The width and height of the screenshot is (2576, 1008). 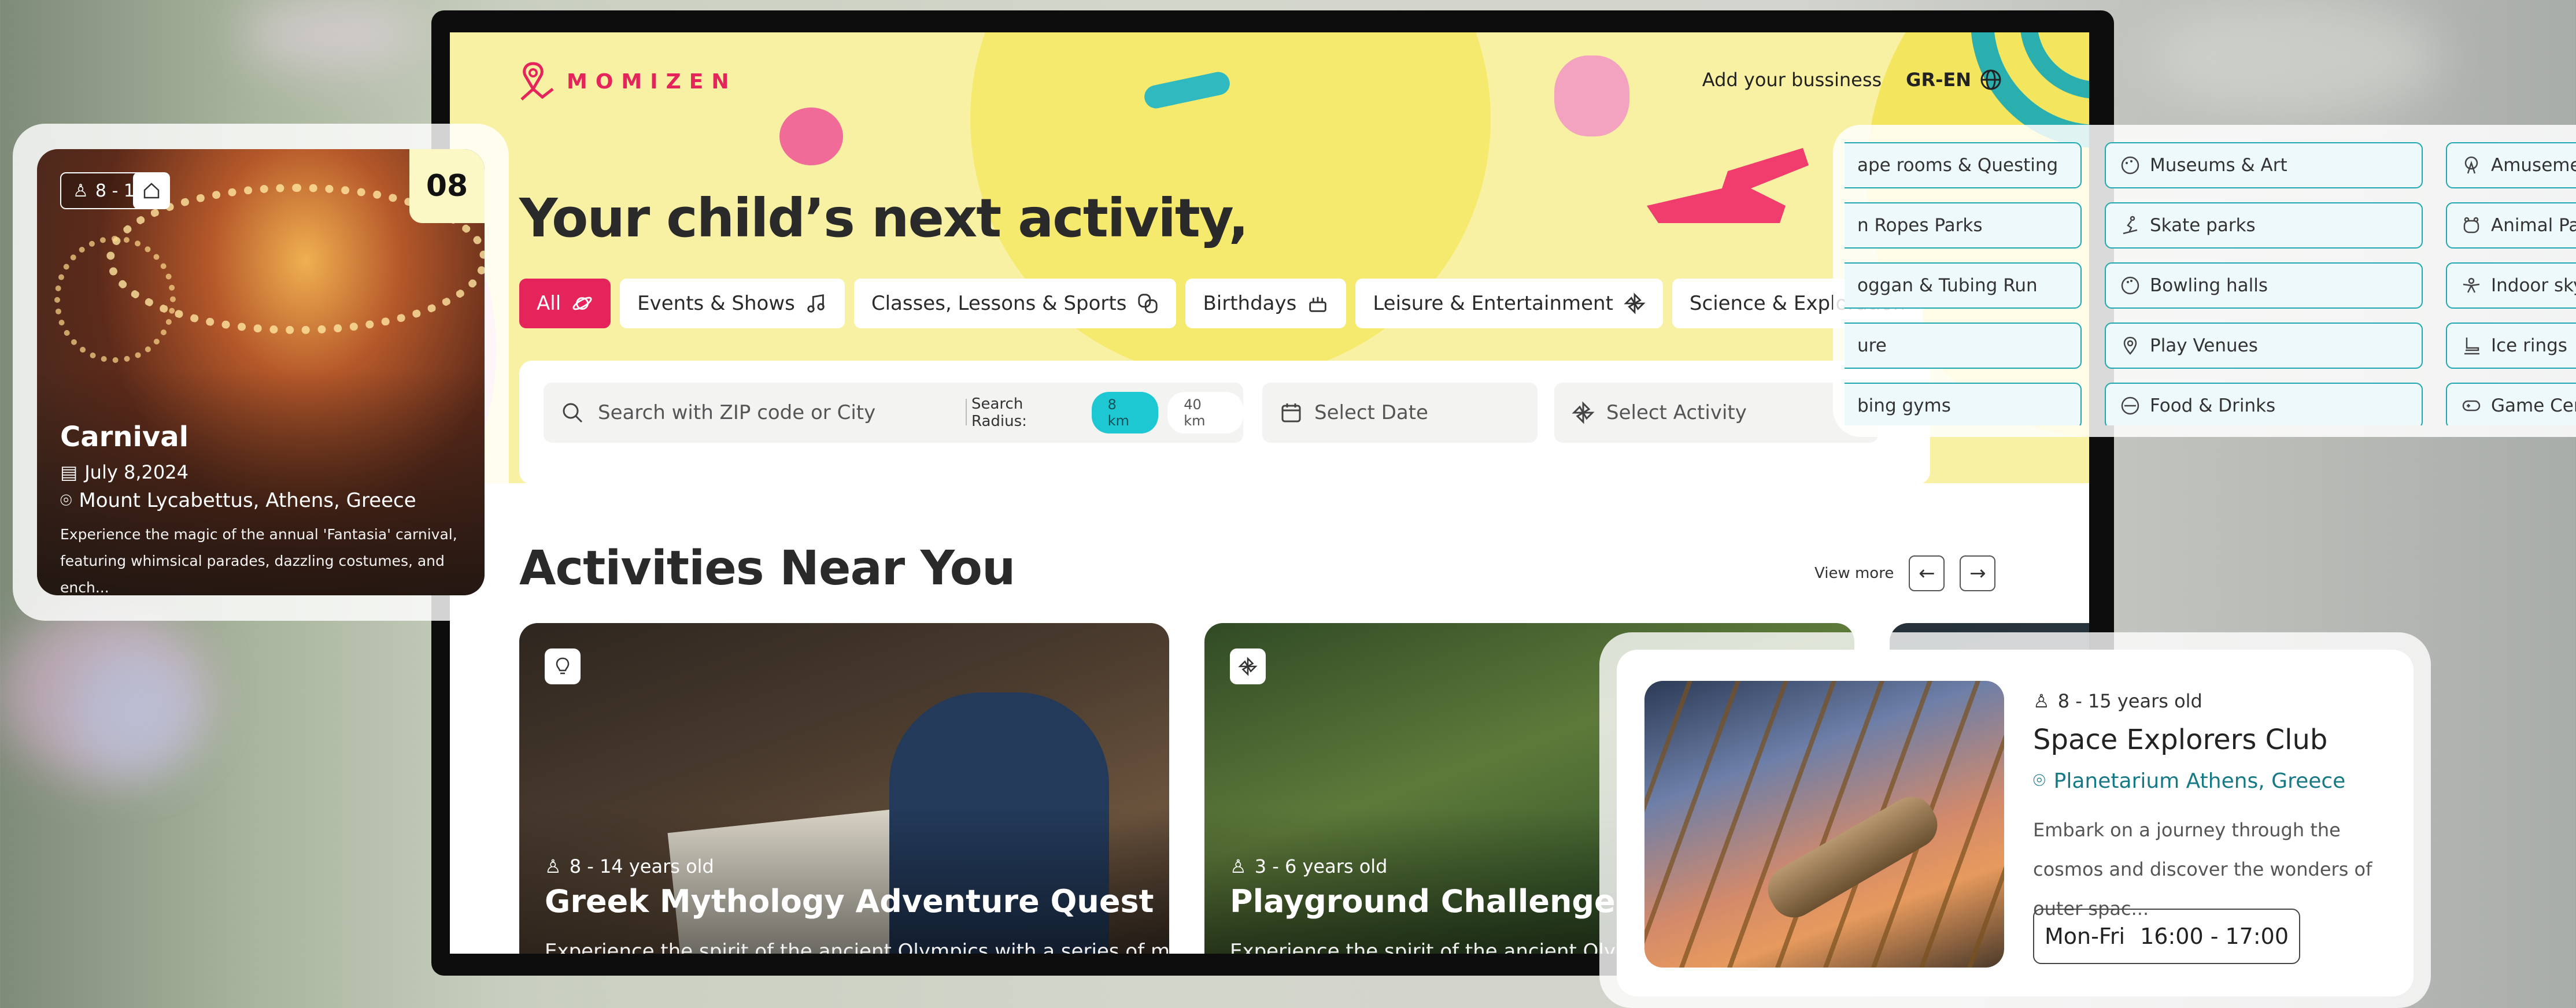 What do you see at coordinates (582, 303) in the screenshot?
I see `planet-icon` at bounding box center [582, 303].